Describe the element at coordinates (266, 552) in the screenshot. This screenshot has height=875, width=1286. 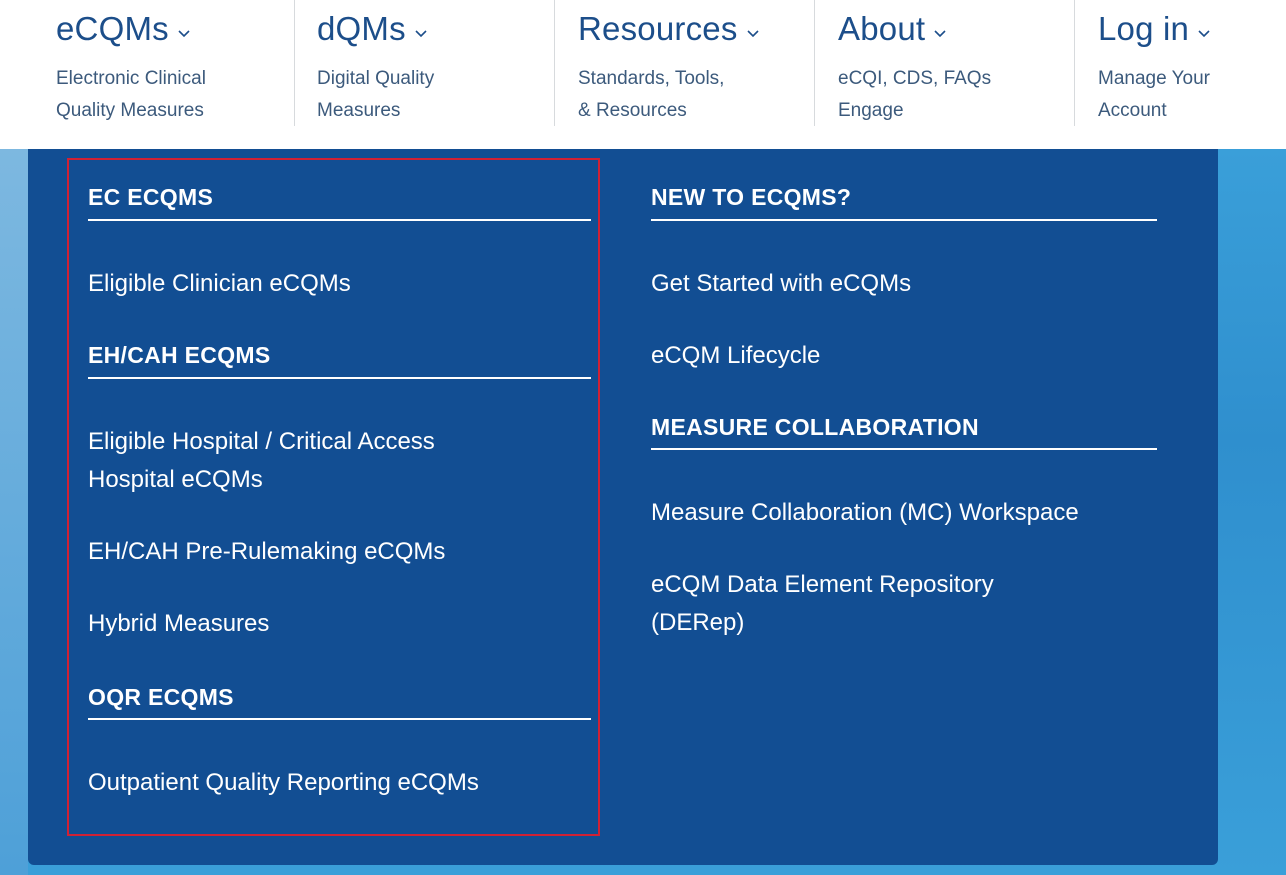
I see `link-eh-cah-pre-rulemaking-ecqms: EH/CAH Pre-Rulemaking eCQMs` at that location.